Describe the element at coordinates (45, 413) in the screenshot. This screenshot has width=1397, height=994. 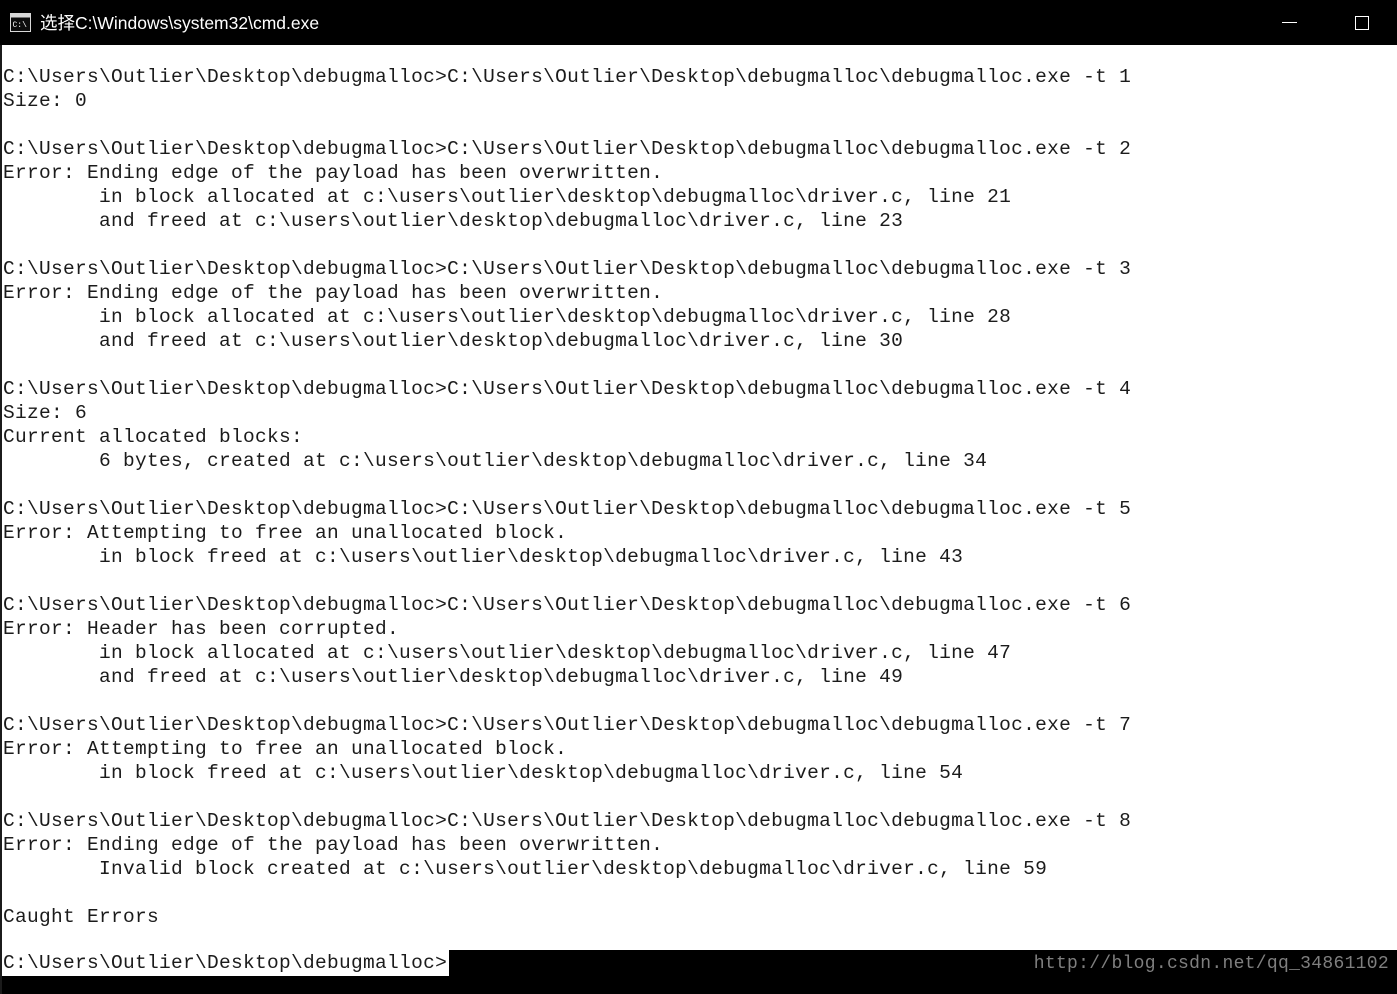
I see `console-line: Size: 6` at that location.